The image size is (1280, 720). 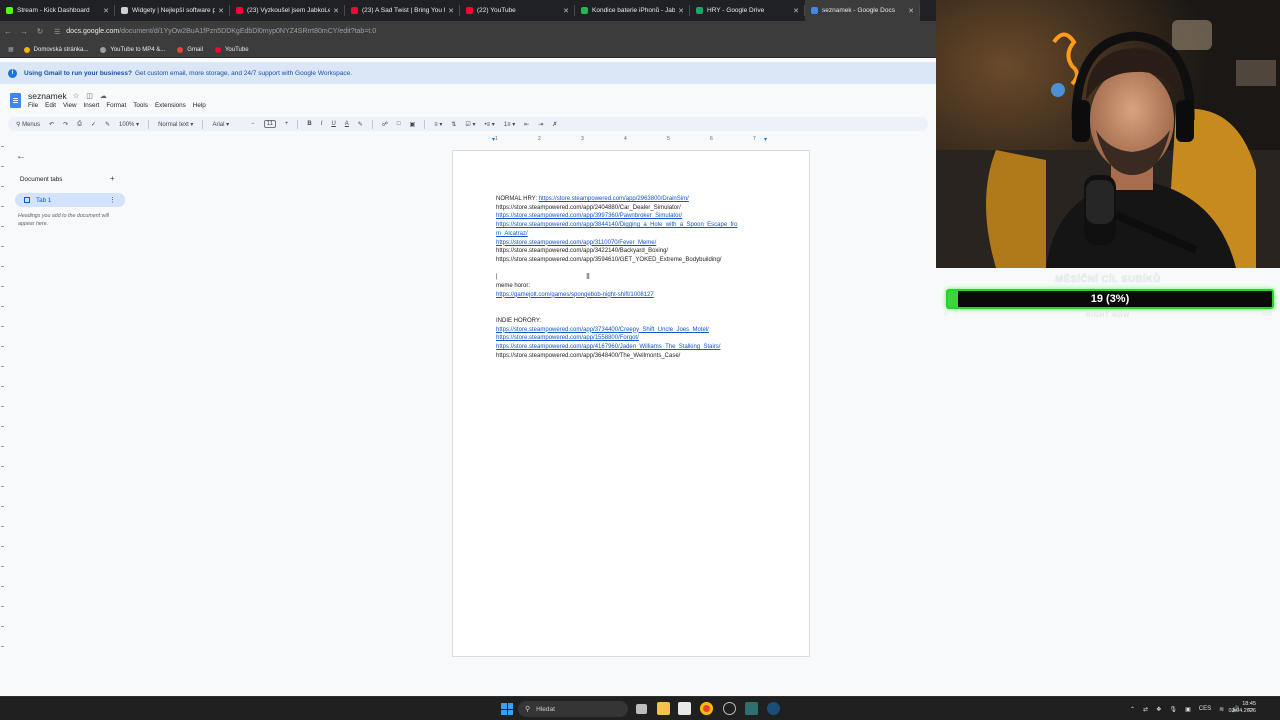 What do you see at coordinates (190, 49) in the screenshot?
I see `bookmark-item: Gmail` at bounding box center [190, 49].